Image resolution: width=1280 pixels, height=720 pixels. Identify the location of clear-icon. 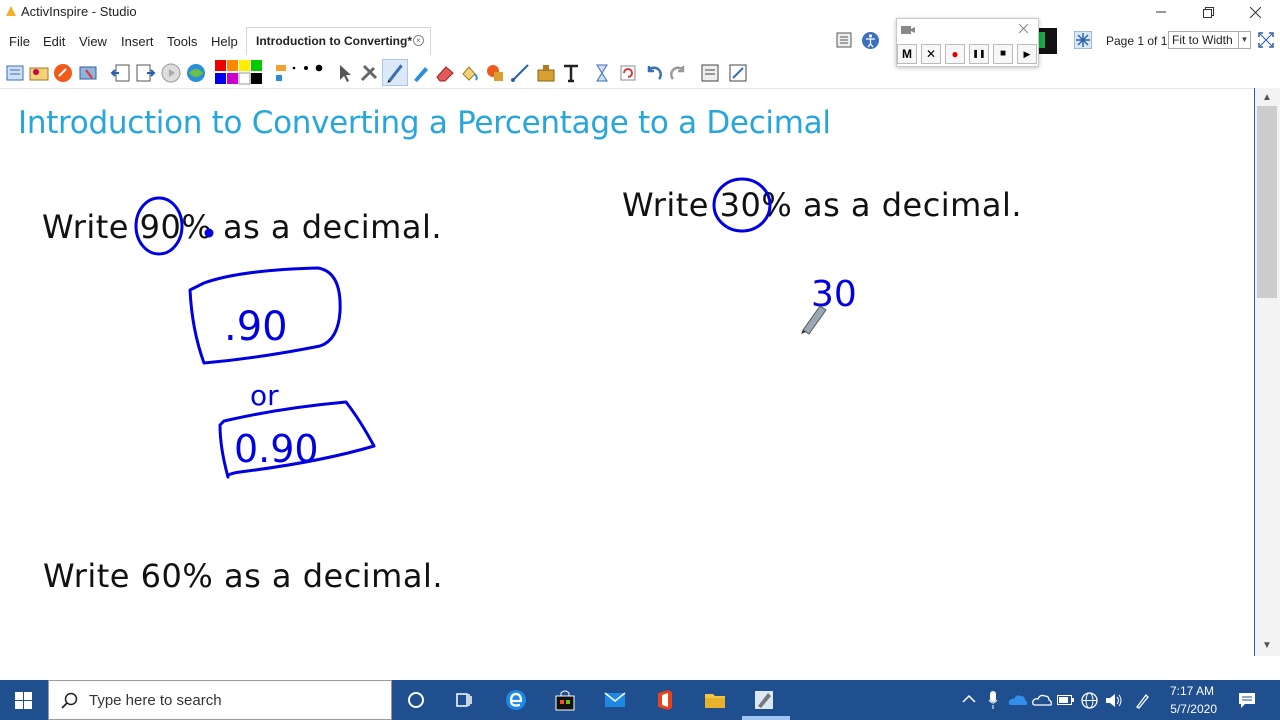
(602, 73).